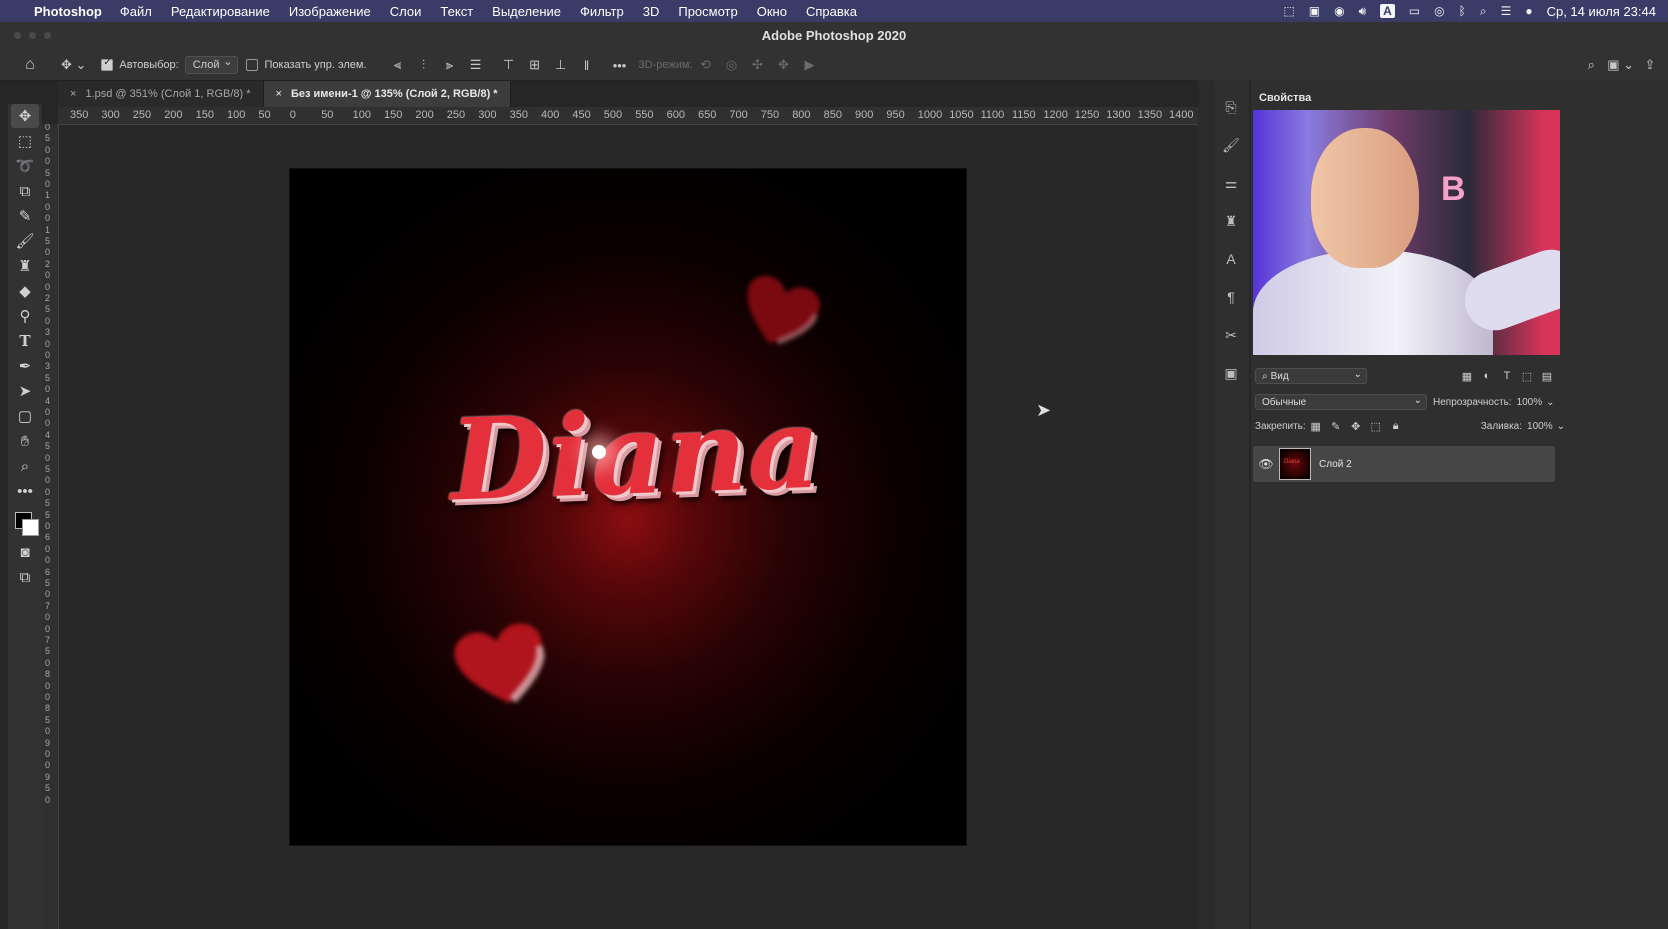  Describe the element at coordinates (330, 11) in the screenshot. I see `menu-image: Изображение` at that location.